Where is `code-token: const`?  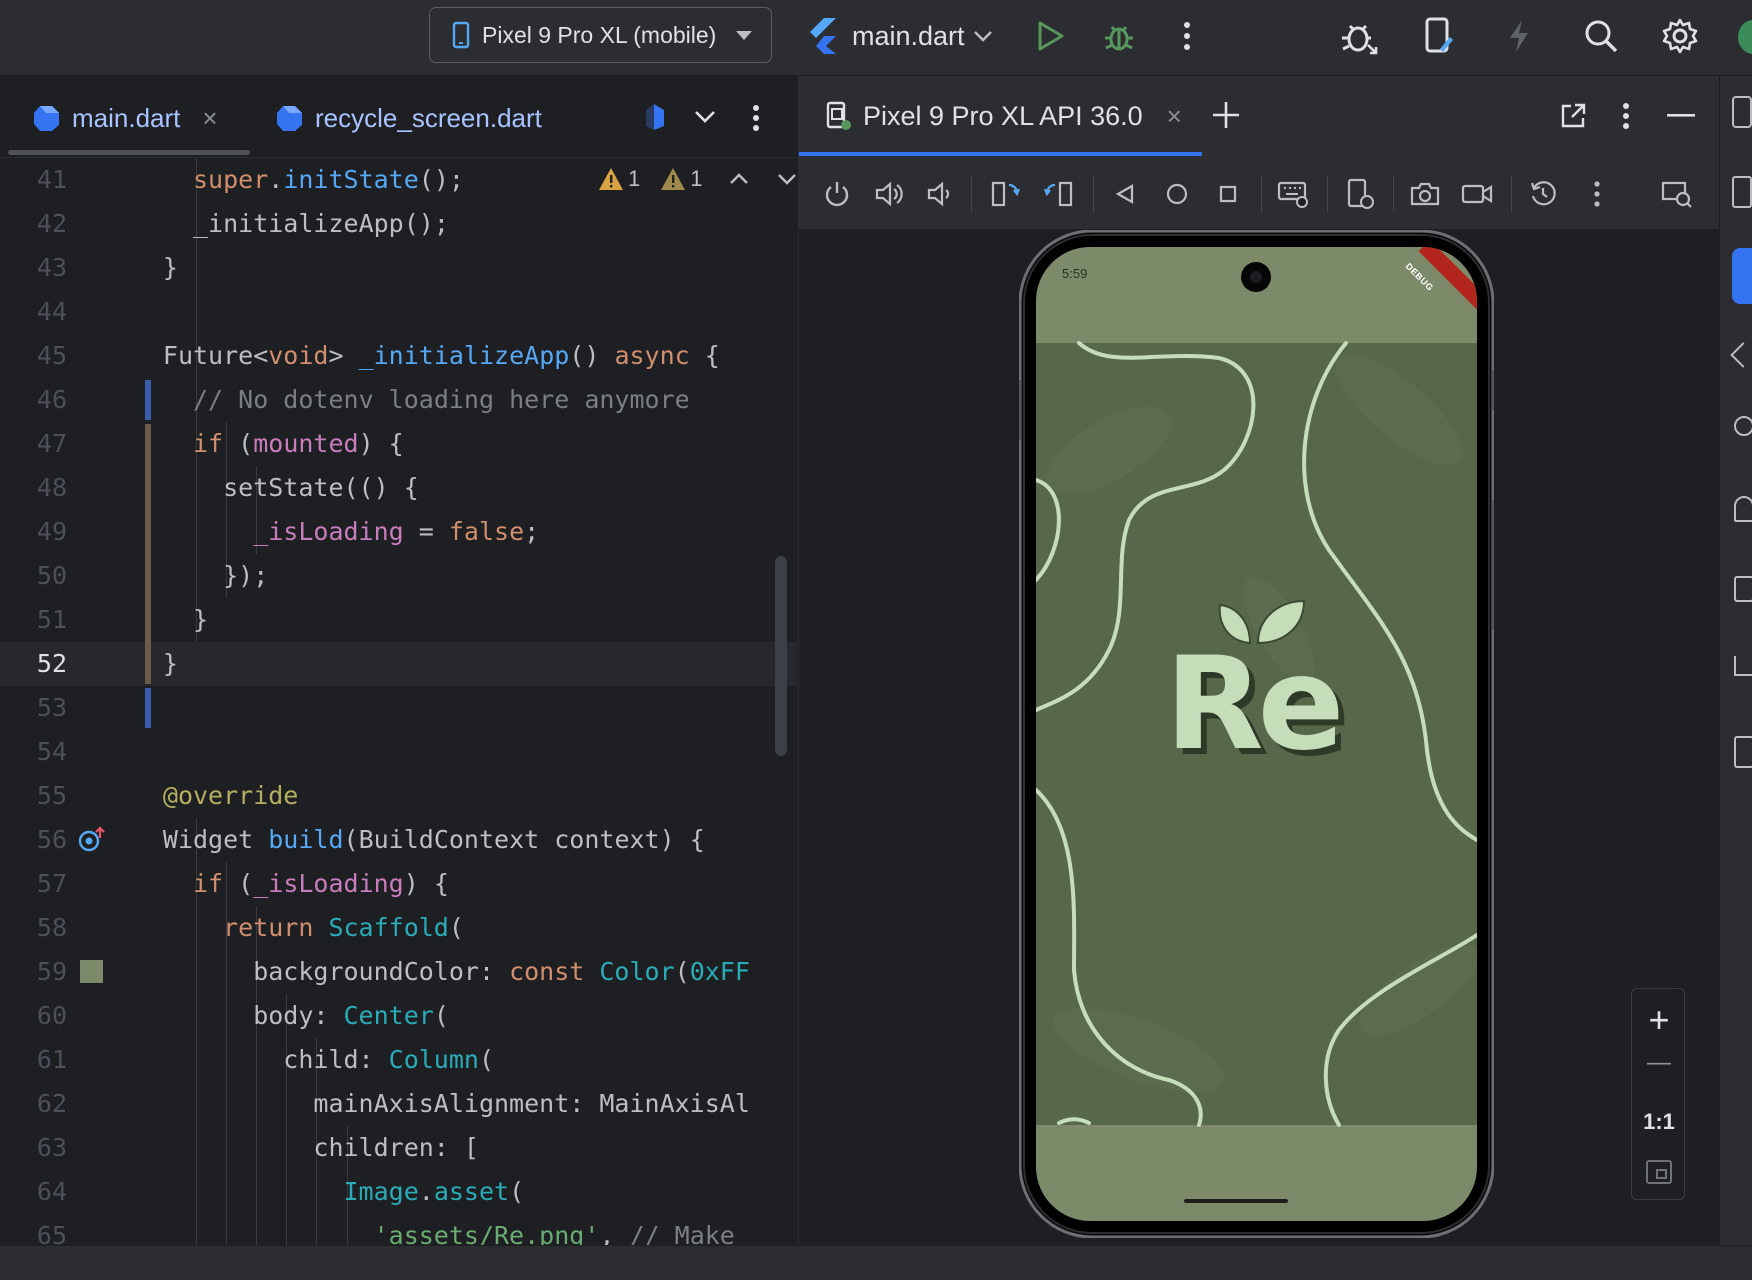
code-token: const is located at coordinates (554, 971).